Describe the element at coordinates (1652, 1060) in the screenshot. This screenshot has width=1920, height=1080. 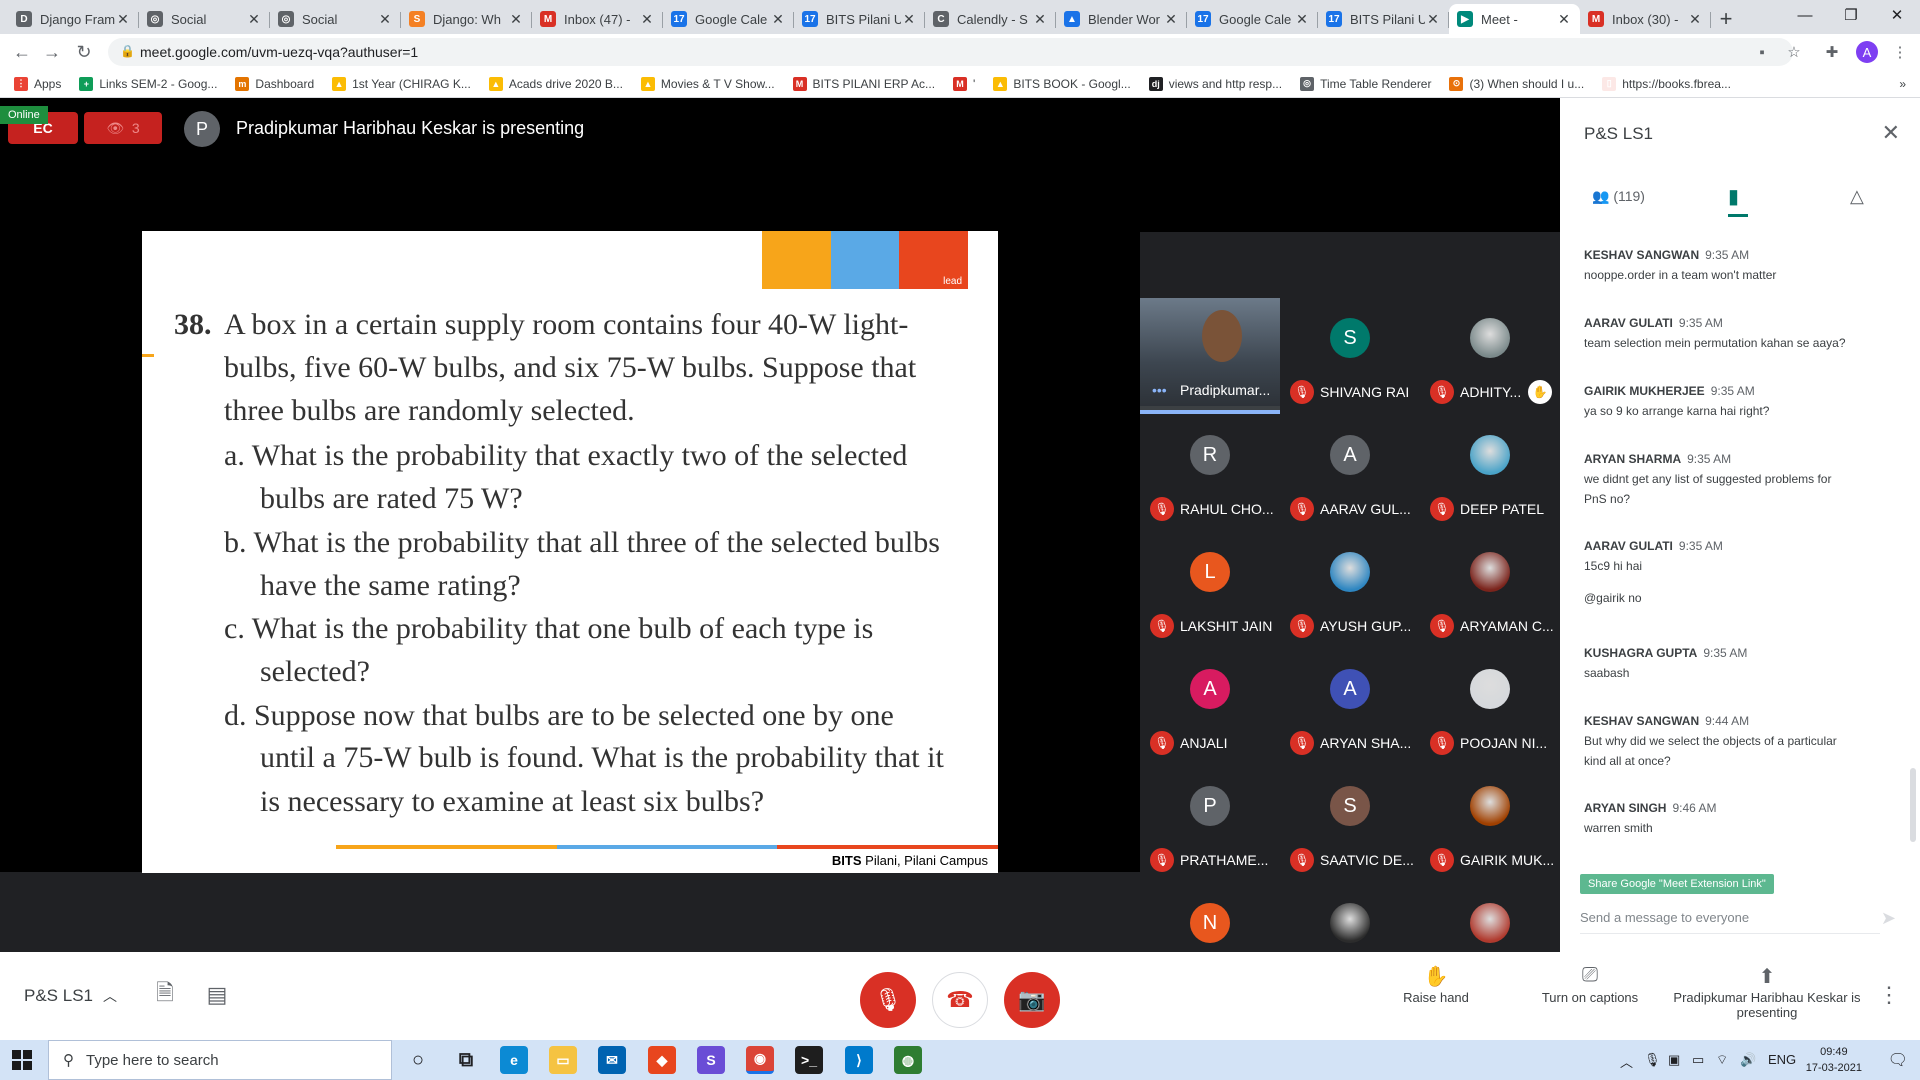
I see `tray-mic-icon: 🎙` at that location.